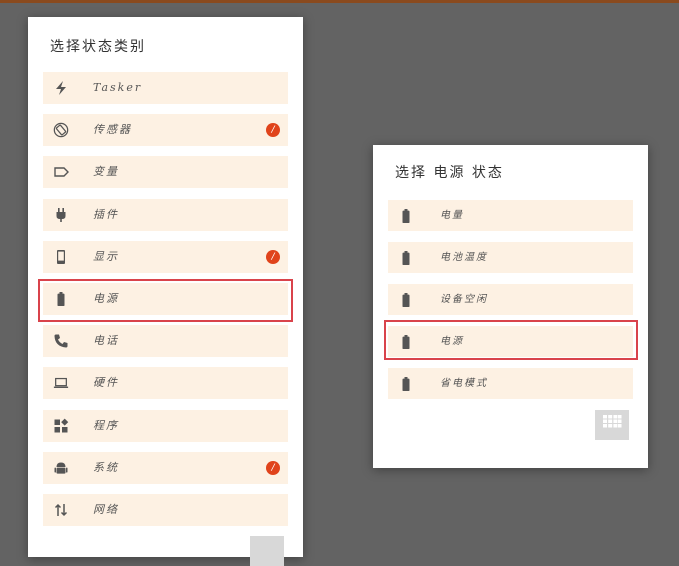 The image size is (679, 566). What do you see at coordinates (339, 1) in the screenshot?
I see `top-status-strip` at bounding box center [339, 1].